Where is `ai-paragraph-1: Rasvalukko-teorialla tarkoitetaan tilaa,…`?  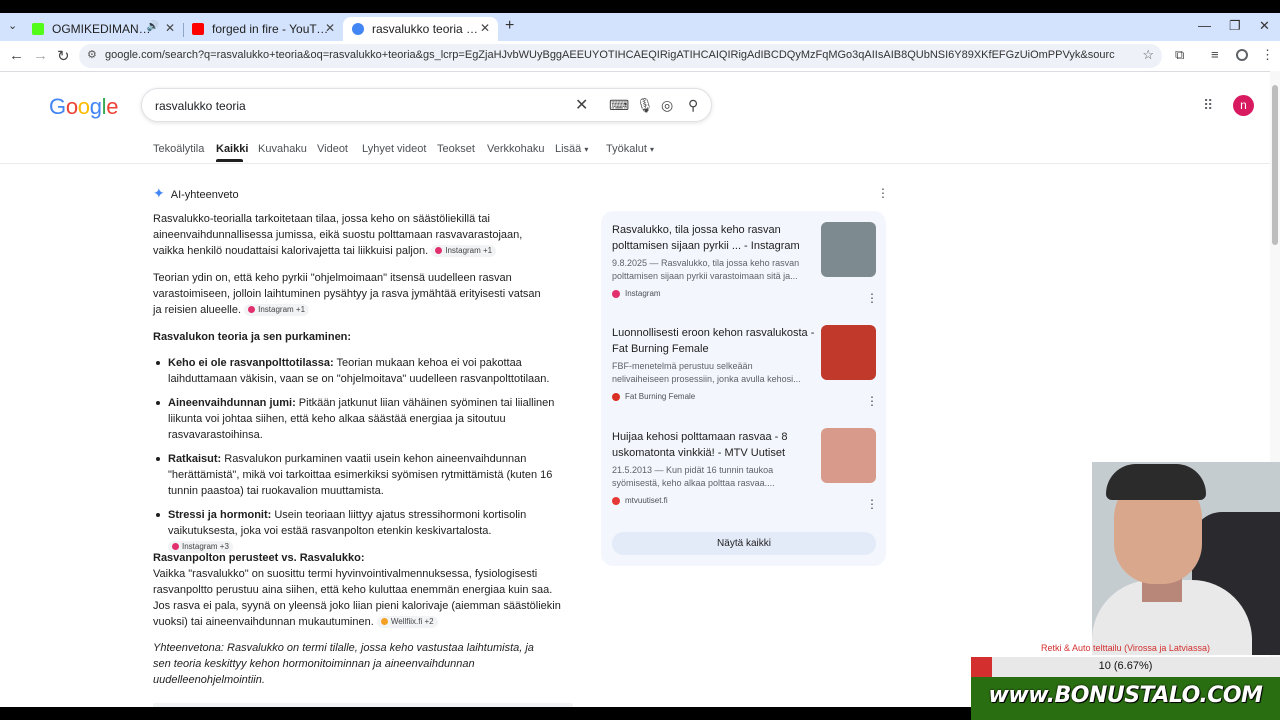 ai-paragraph-1: Rasvalukko-teorialla tarkoitetaan tilaa,… is located at coordinates (353, 235).